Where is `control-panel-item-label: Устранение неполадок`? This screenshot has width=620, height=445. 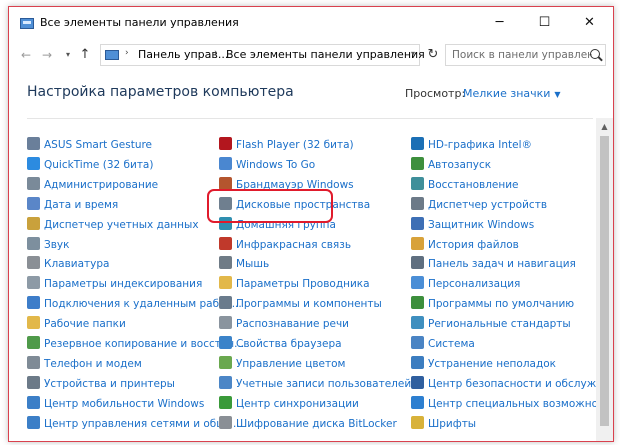
control-panel-item-label: Устранение неполадок is located at coordinates (492, 364).